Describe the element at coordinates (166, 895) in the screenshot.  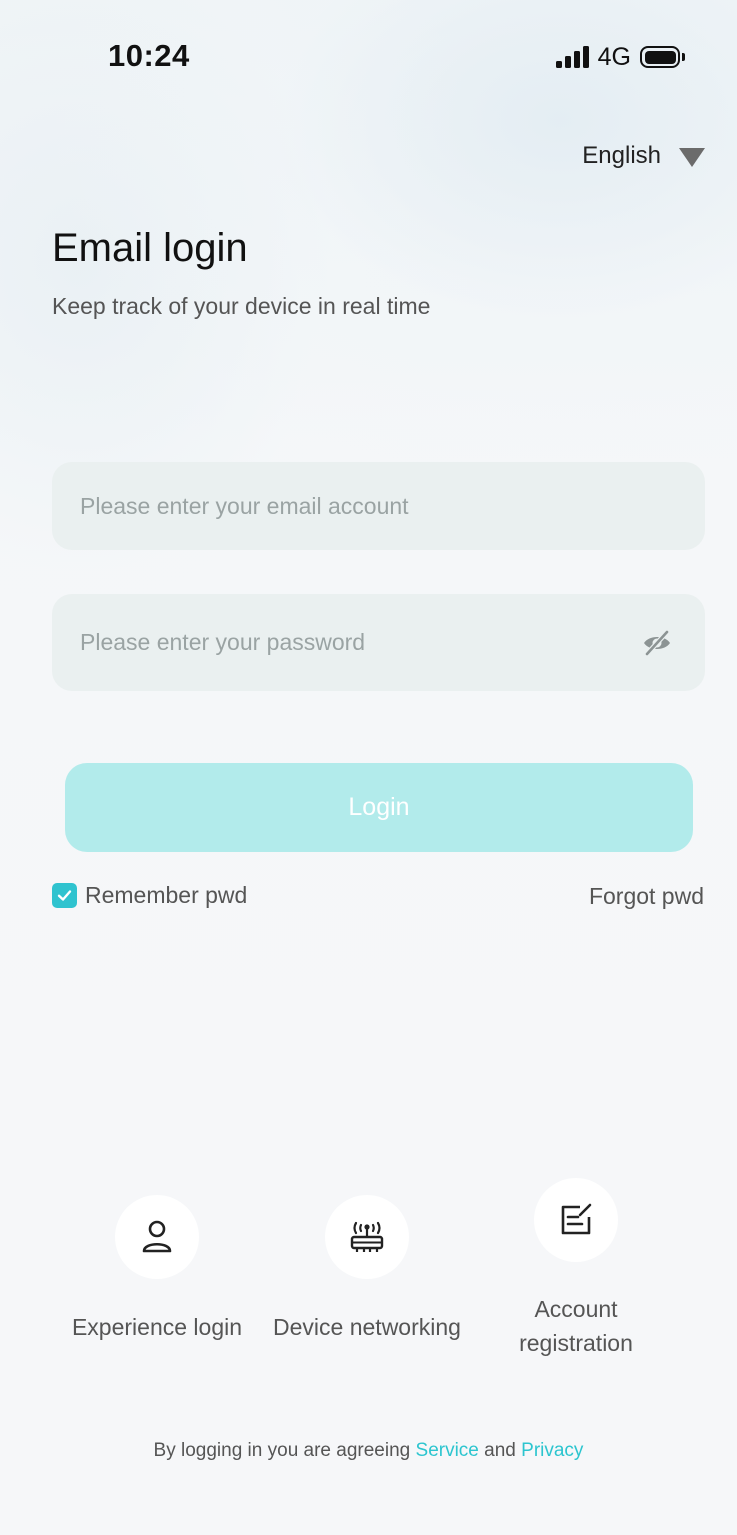
I see `remember-label: Remember pwd` at that location.